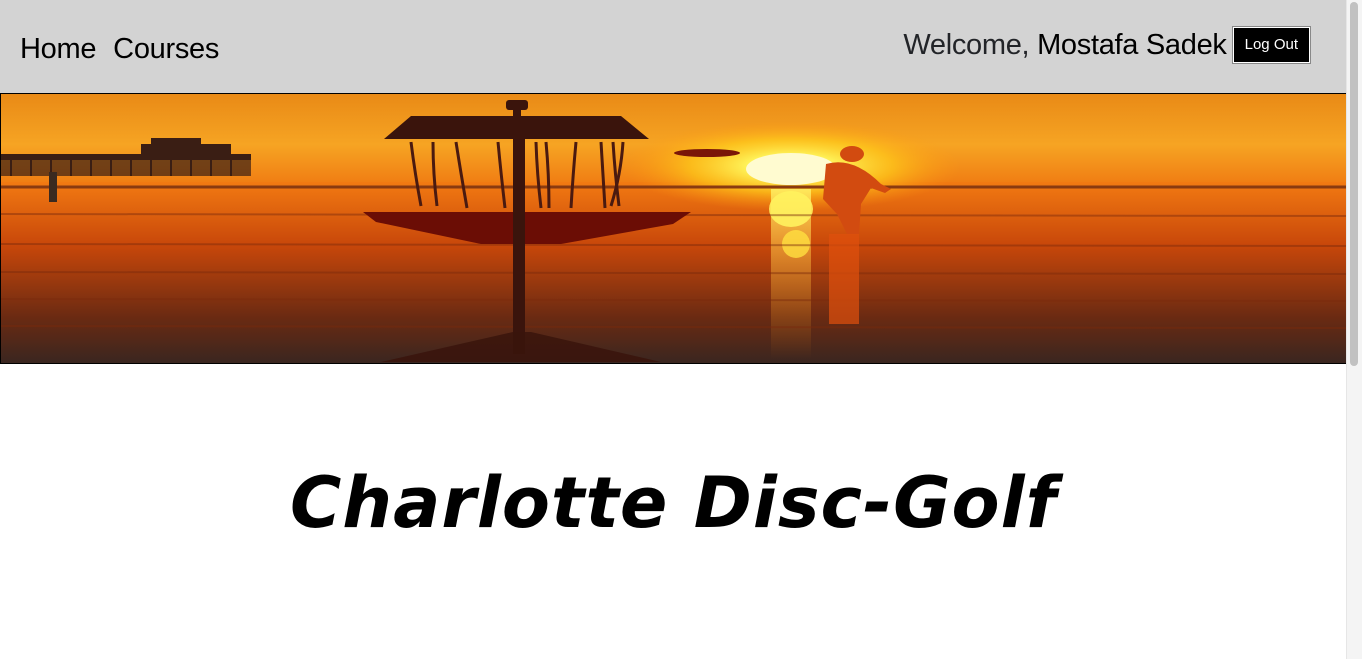 The image size is (1362, 659). I want to click on nav-links: Home Courses, so click(119, 49).